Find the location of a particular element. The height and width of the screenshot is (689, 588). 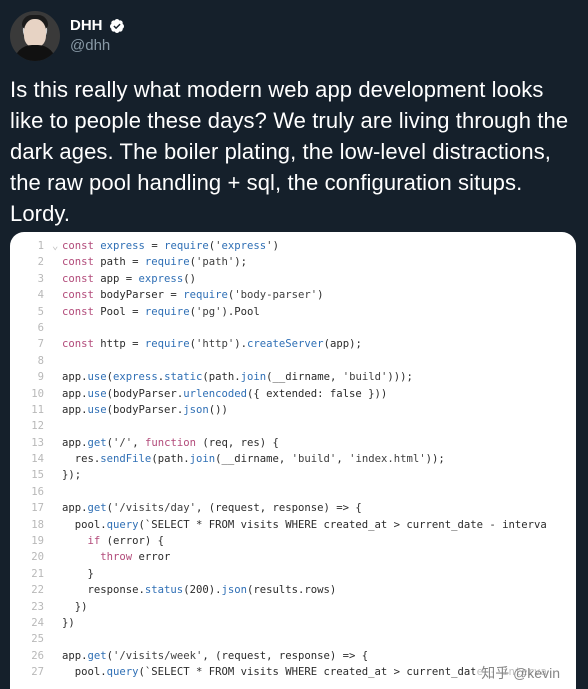

code-line: 3 const app = express() is located at coordinates (293, 279).